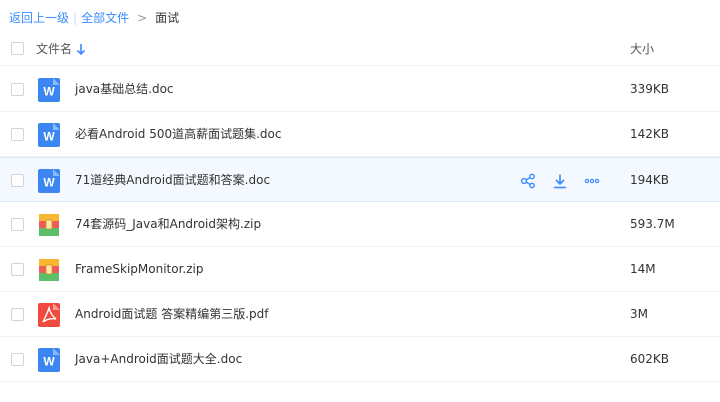 The width and height of the screenshot is (720, 402). I want to click on file-size: 602KB, so click(650, 359).